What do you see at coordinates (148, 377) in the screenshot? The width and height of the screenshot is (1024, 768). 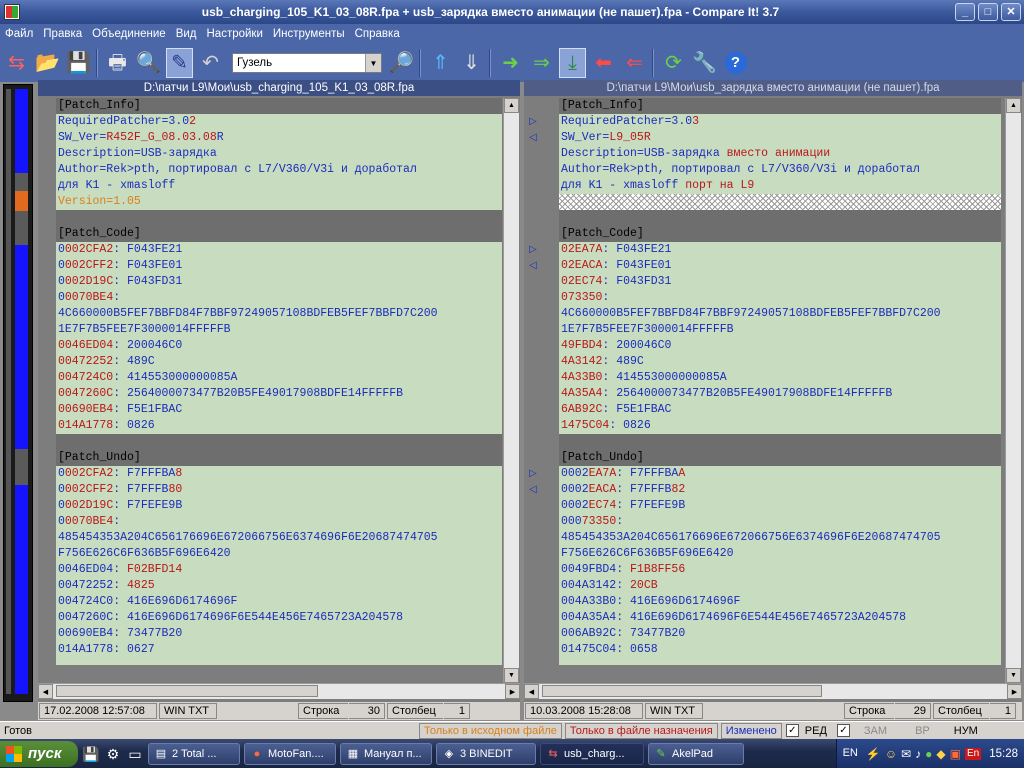 I see `line: 004724C0: 414553000000085A` at bounding box center [148, 377].